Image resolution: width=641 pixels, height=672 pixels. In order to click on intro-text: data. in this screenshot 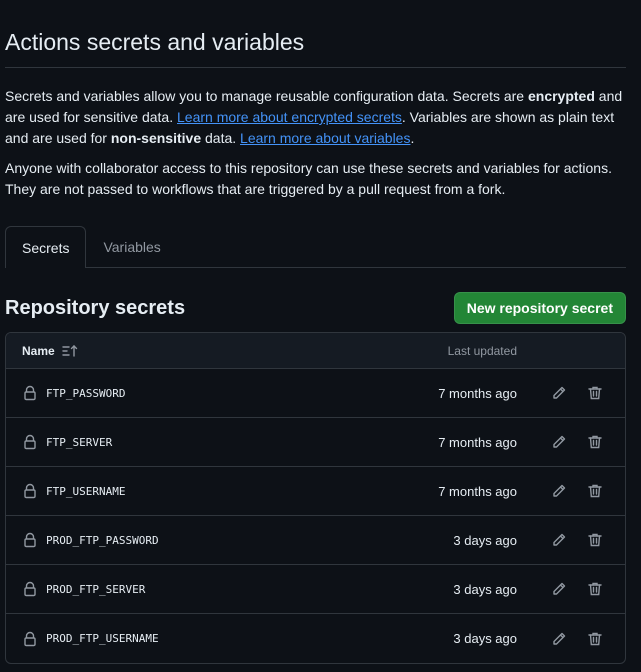, I will do `click(221, 138)`.